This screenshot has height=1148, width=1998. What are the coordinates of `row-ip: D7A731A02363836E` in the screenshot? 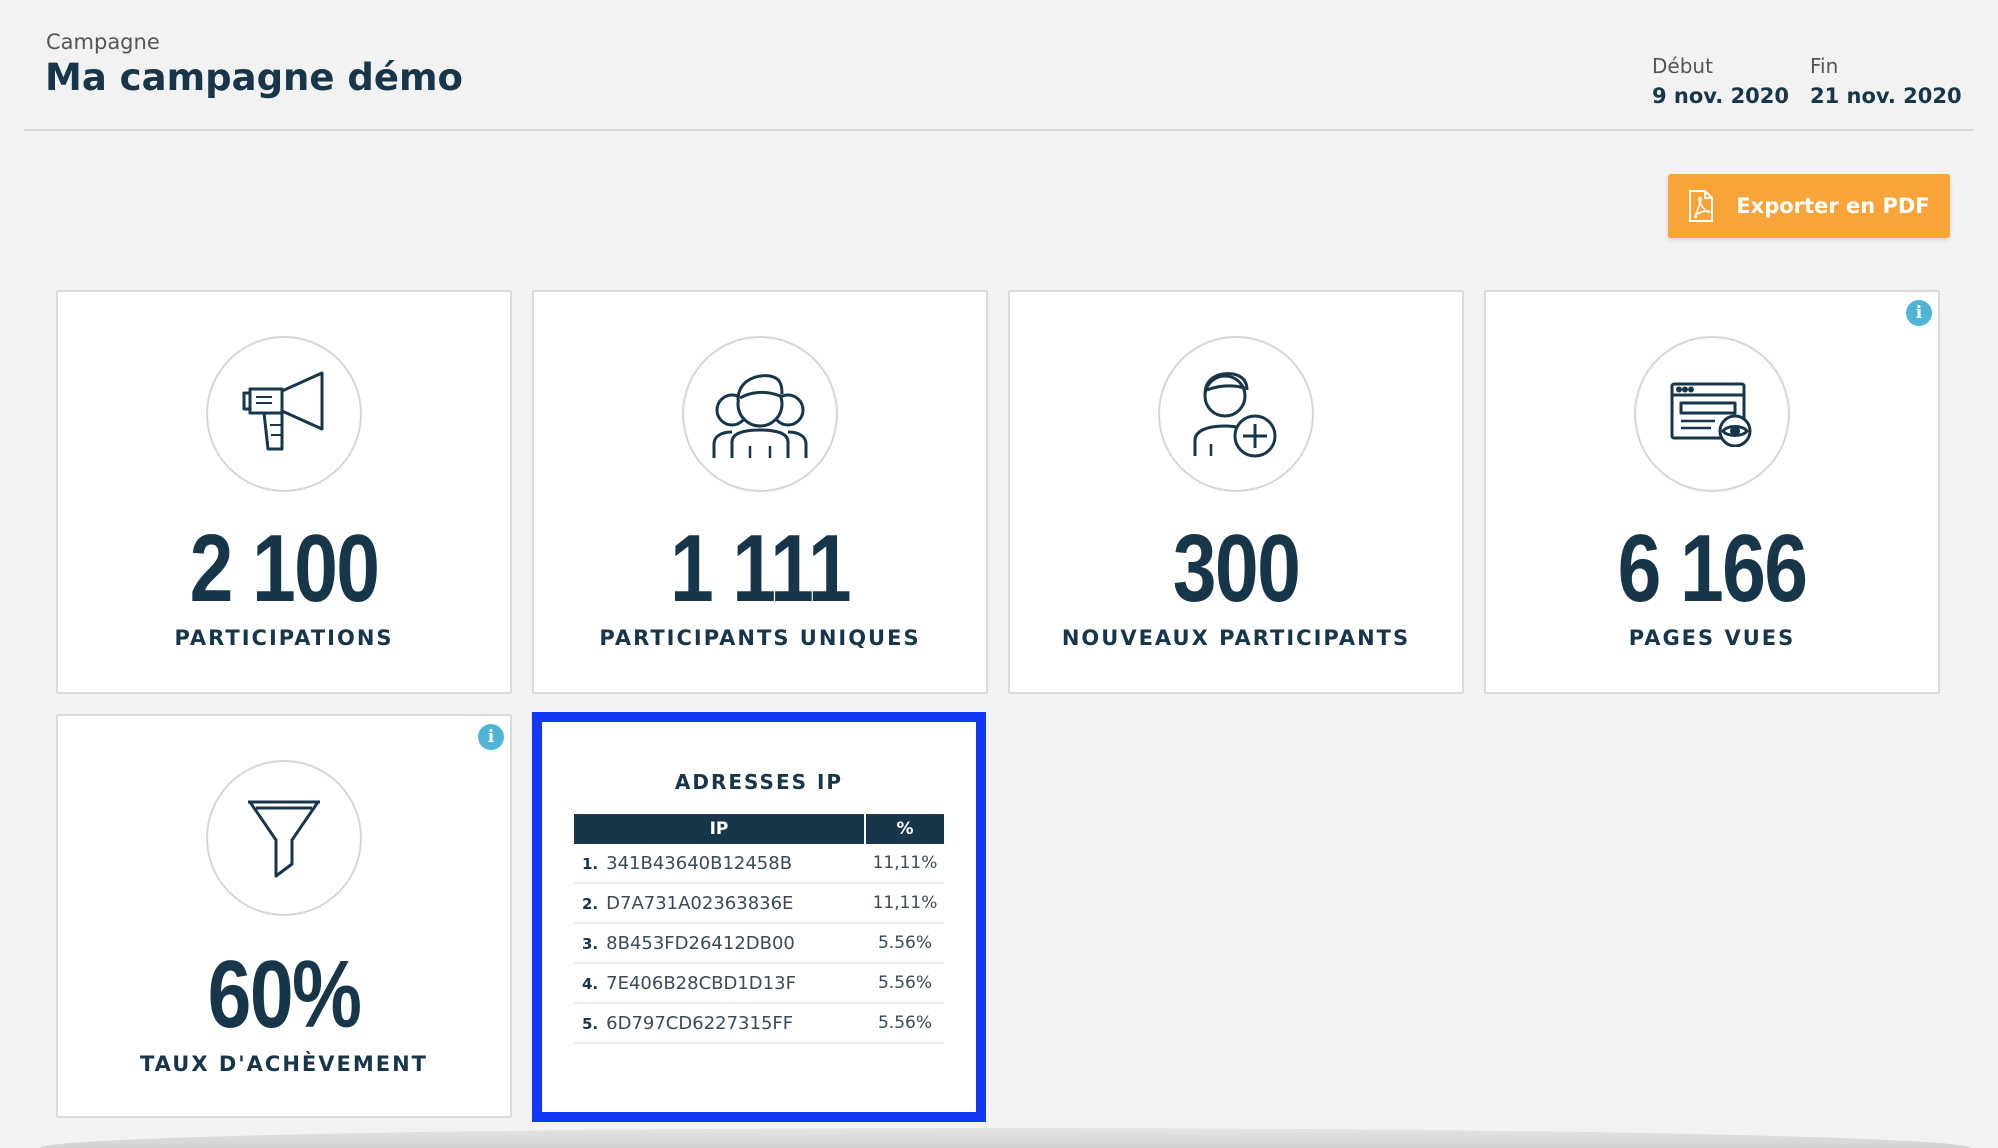 It's located at (700, 903).